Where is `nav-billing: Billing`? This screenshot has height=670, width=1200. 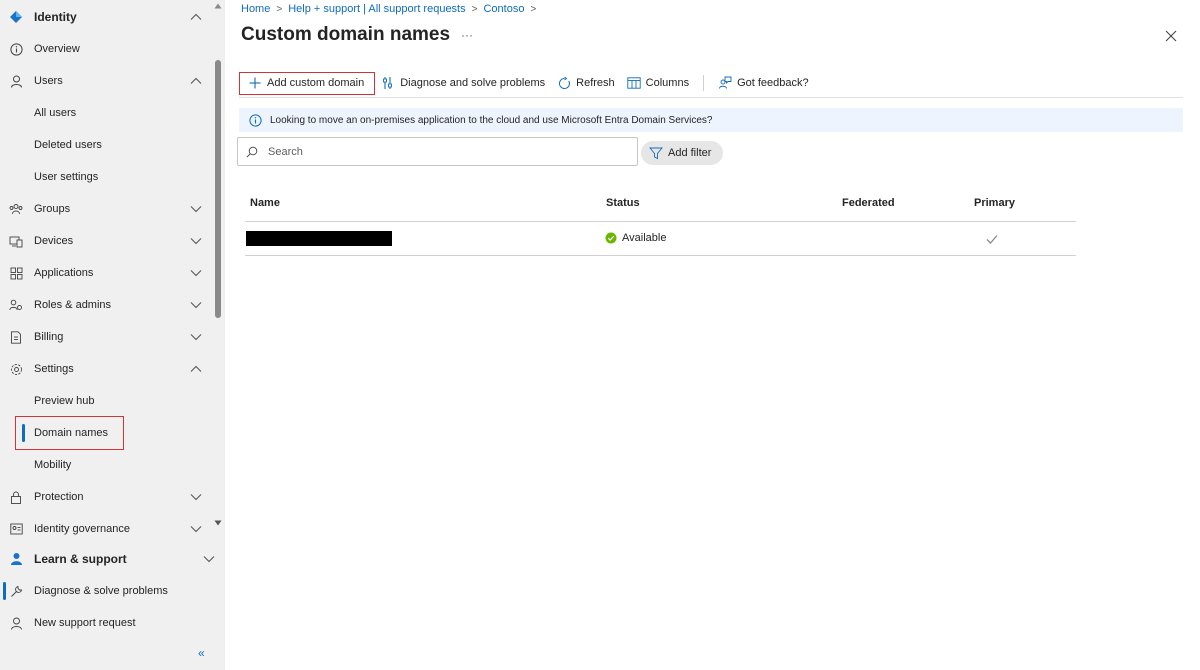 nav-billing: Billing is located at coordinates (106, 337).